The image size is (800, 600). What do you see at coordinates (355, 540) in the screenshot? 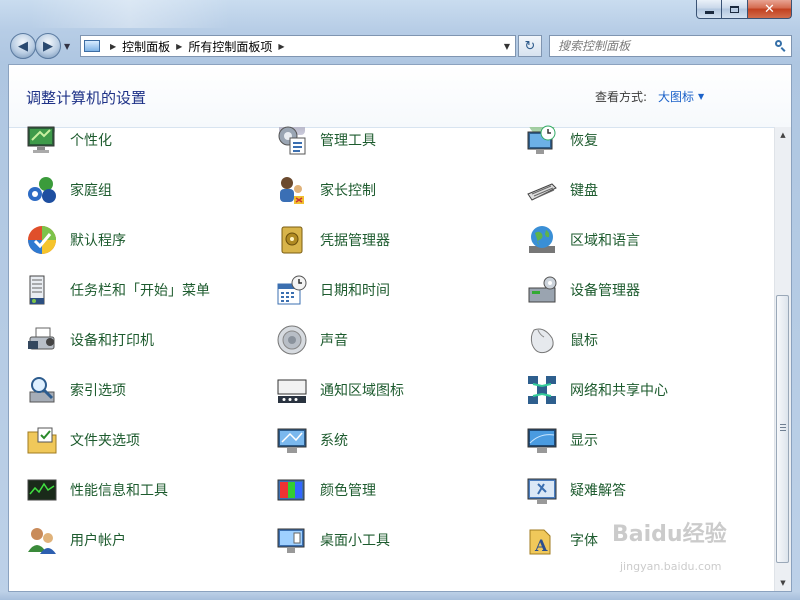
I see `control-panel-item-label: 桌面小工具` at bounding box center [355, 540].